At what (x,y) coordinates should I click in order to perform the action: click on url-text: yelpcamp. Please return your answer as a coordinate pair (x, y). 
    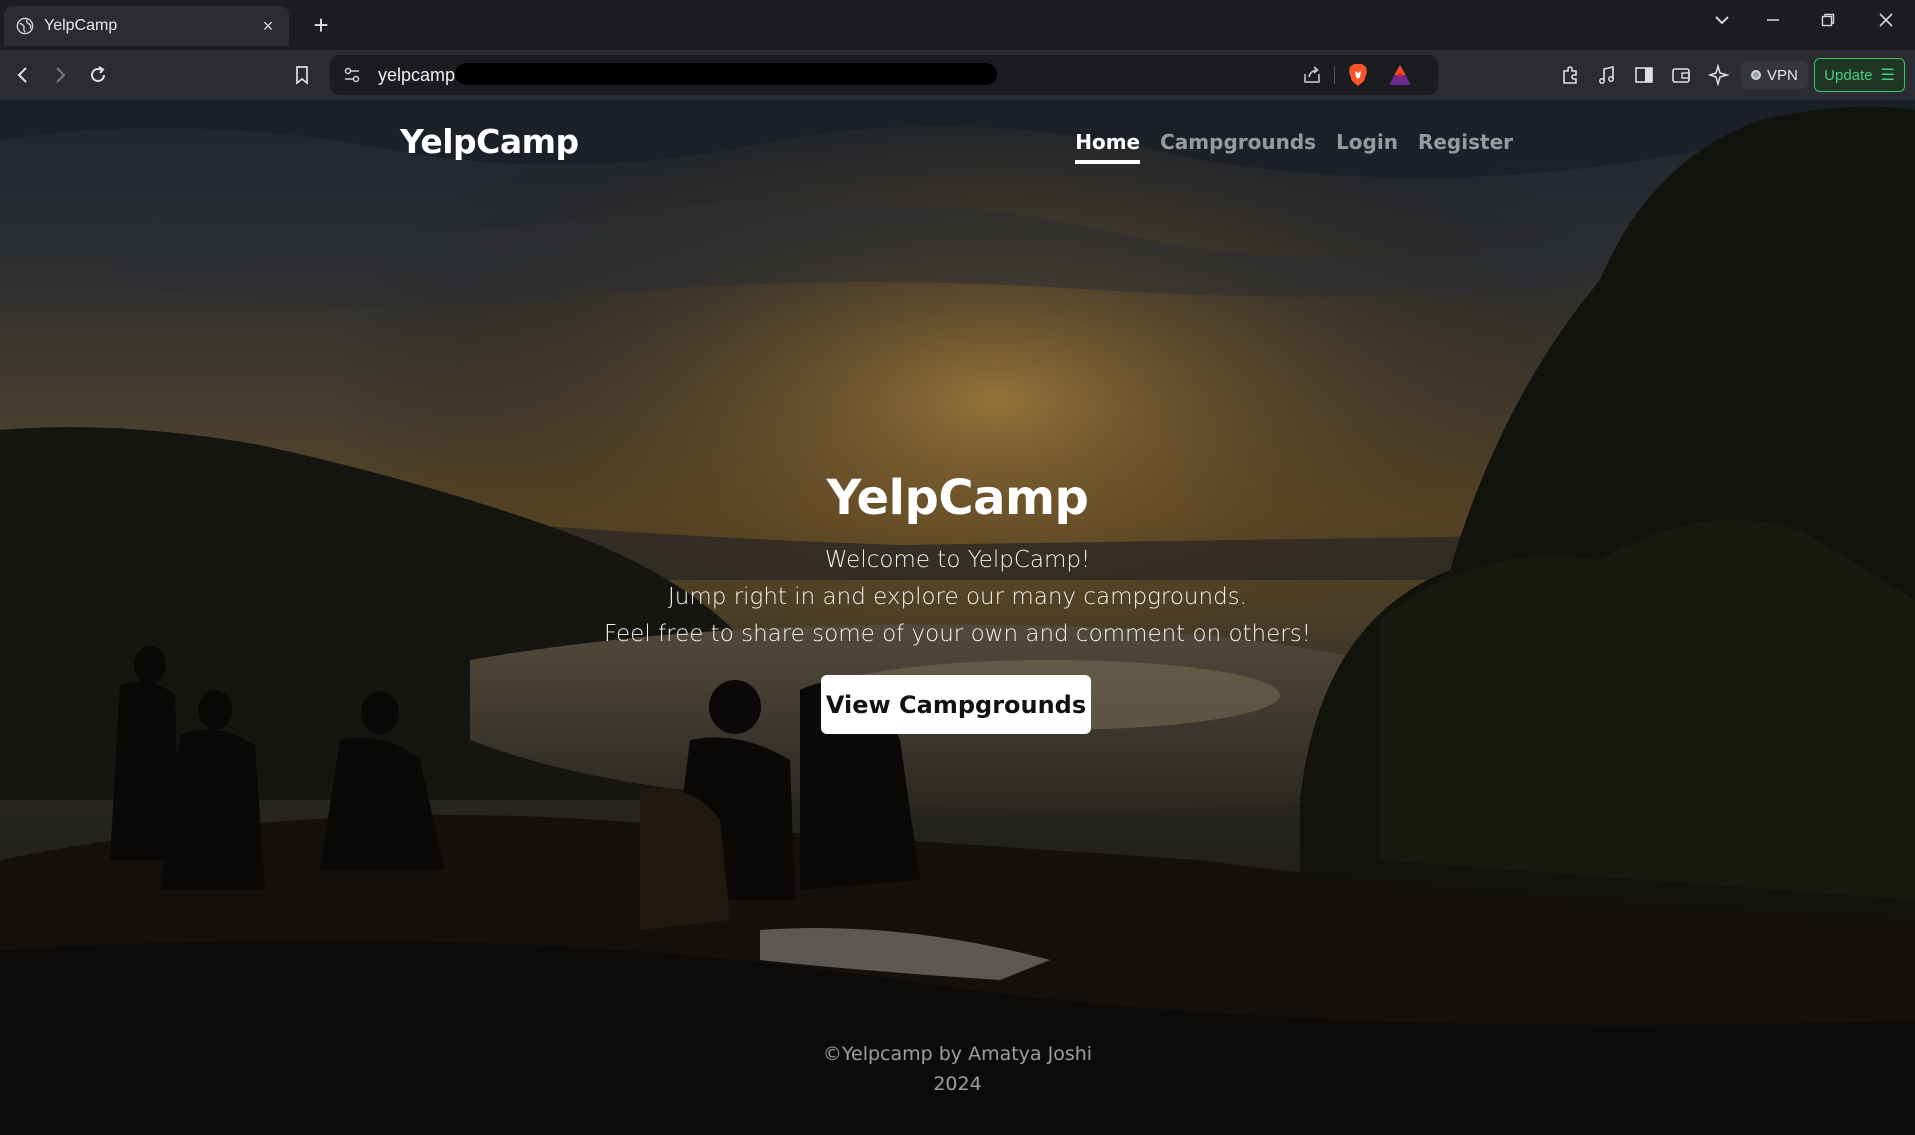
    Looking at the image, I should click on (416, 75).